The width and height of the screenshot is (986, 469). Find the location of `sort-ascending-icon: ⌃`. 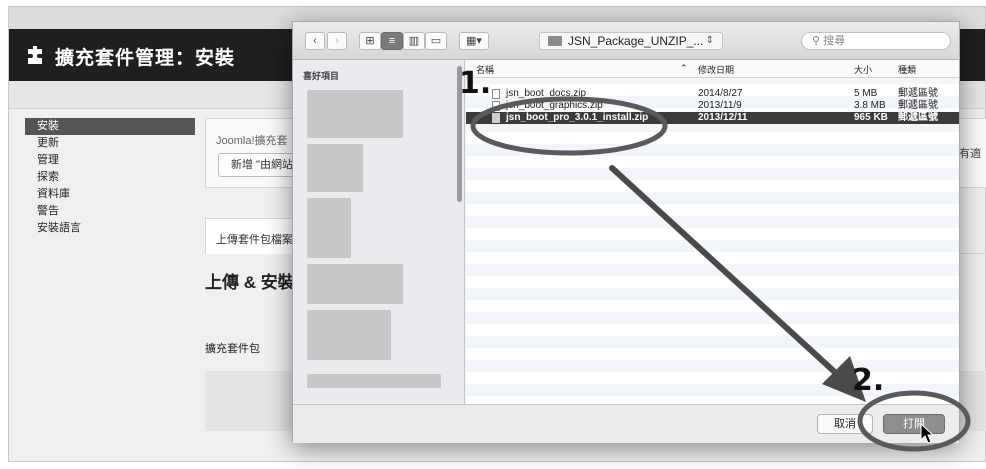

sort-ascending-icon: ⌃ is located at coordinates (684, 68).